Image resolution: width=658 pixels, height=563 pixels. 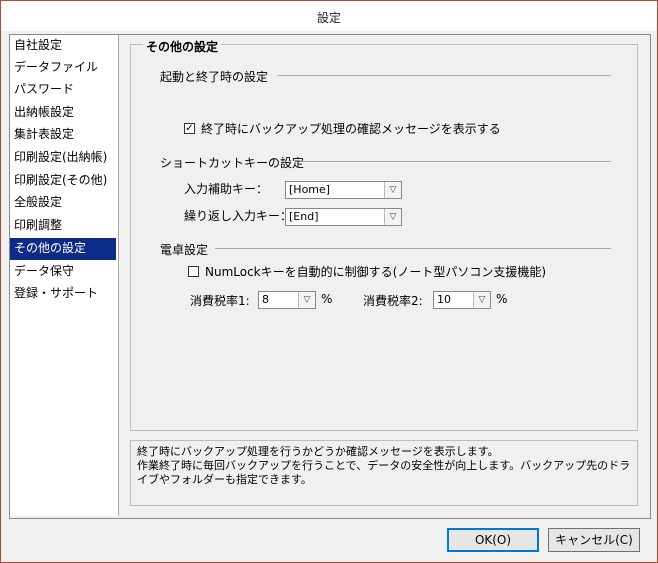 I want to click on tax-rate1-label: 消費税率1:, so click(x=220, y=301).